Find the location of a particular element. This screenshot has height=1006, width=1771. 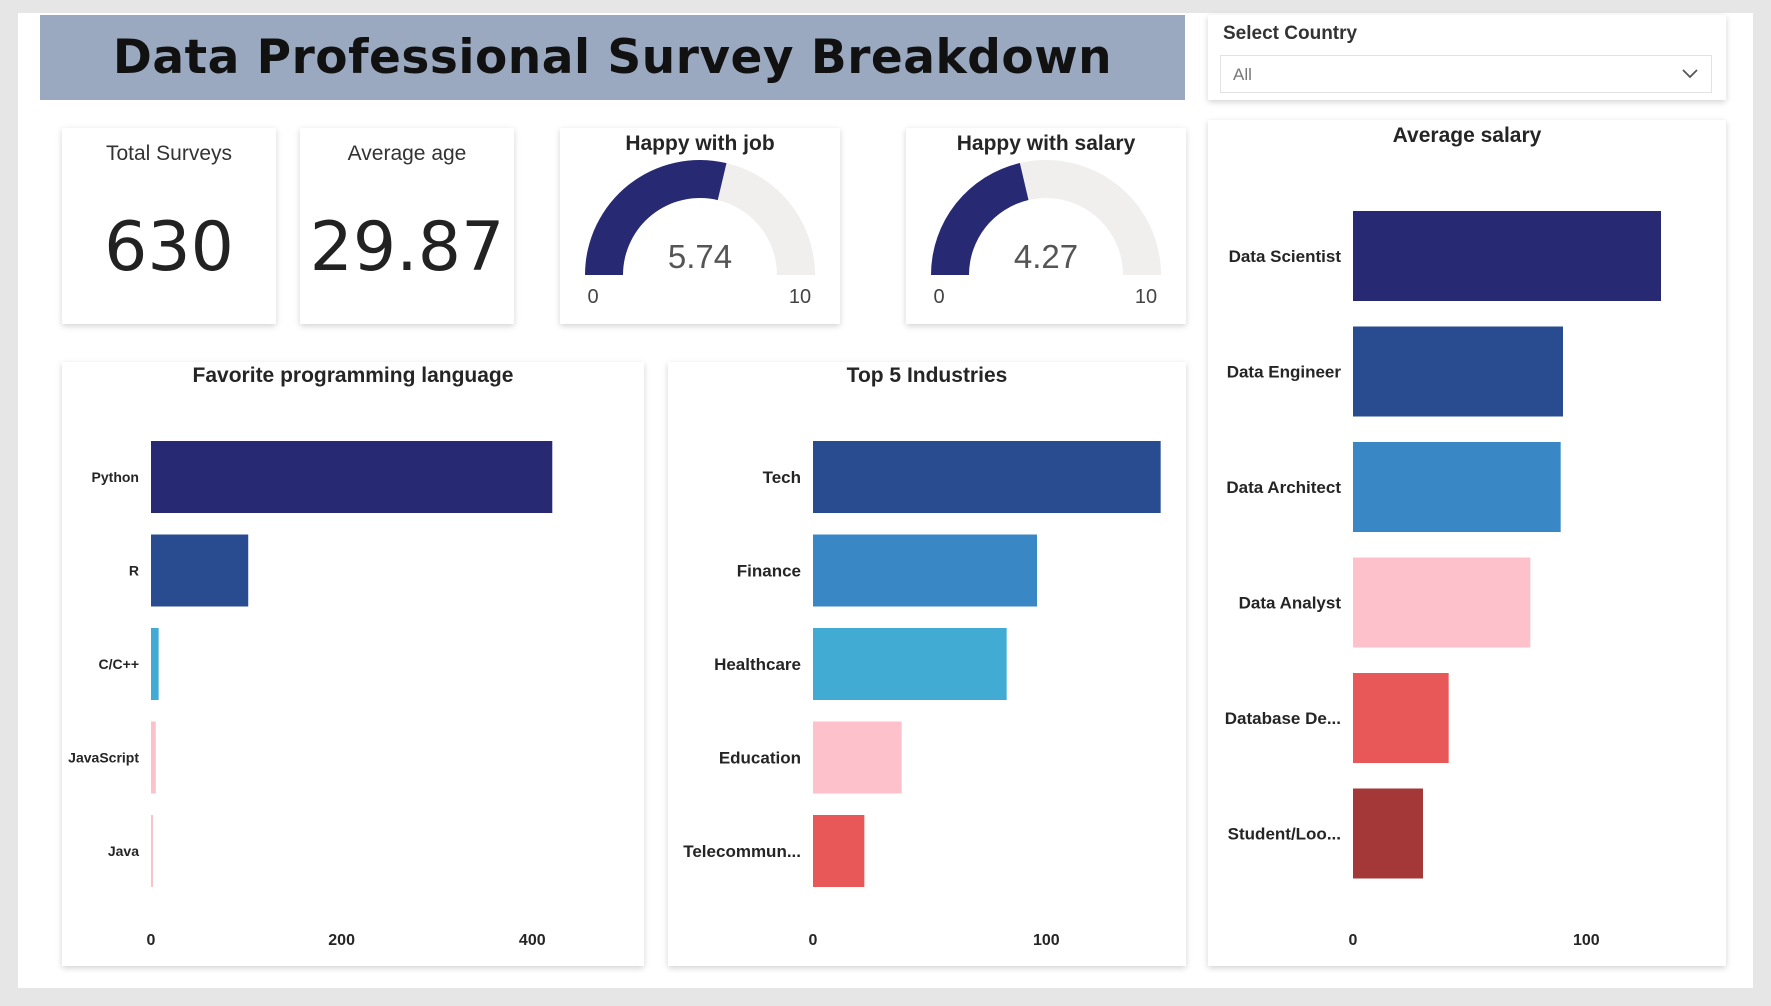

page-title: Data Professional Survey Breakdown is located at coordinates (612, 57).